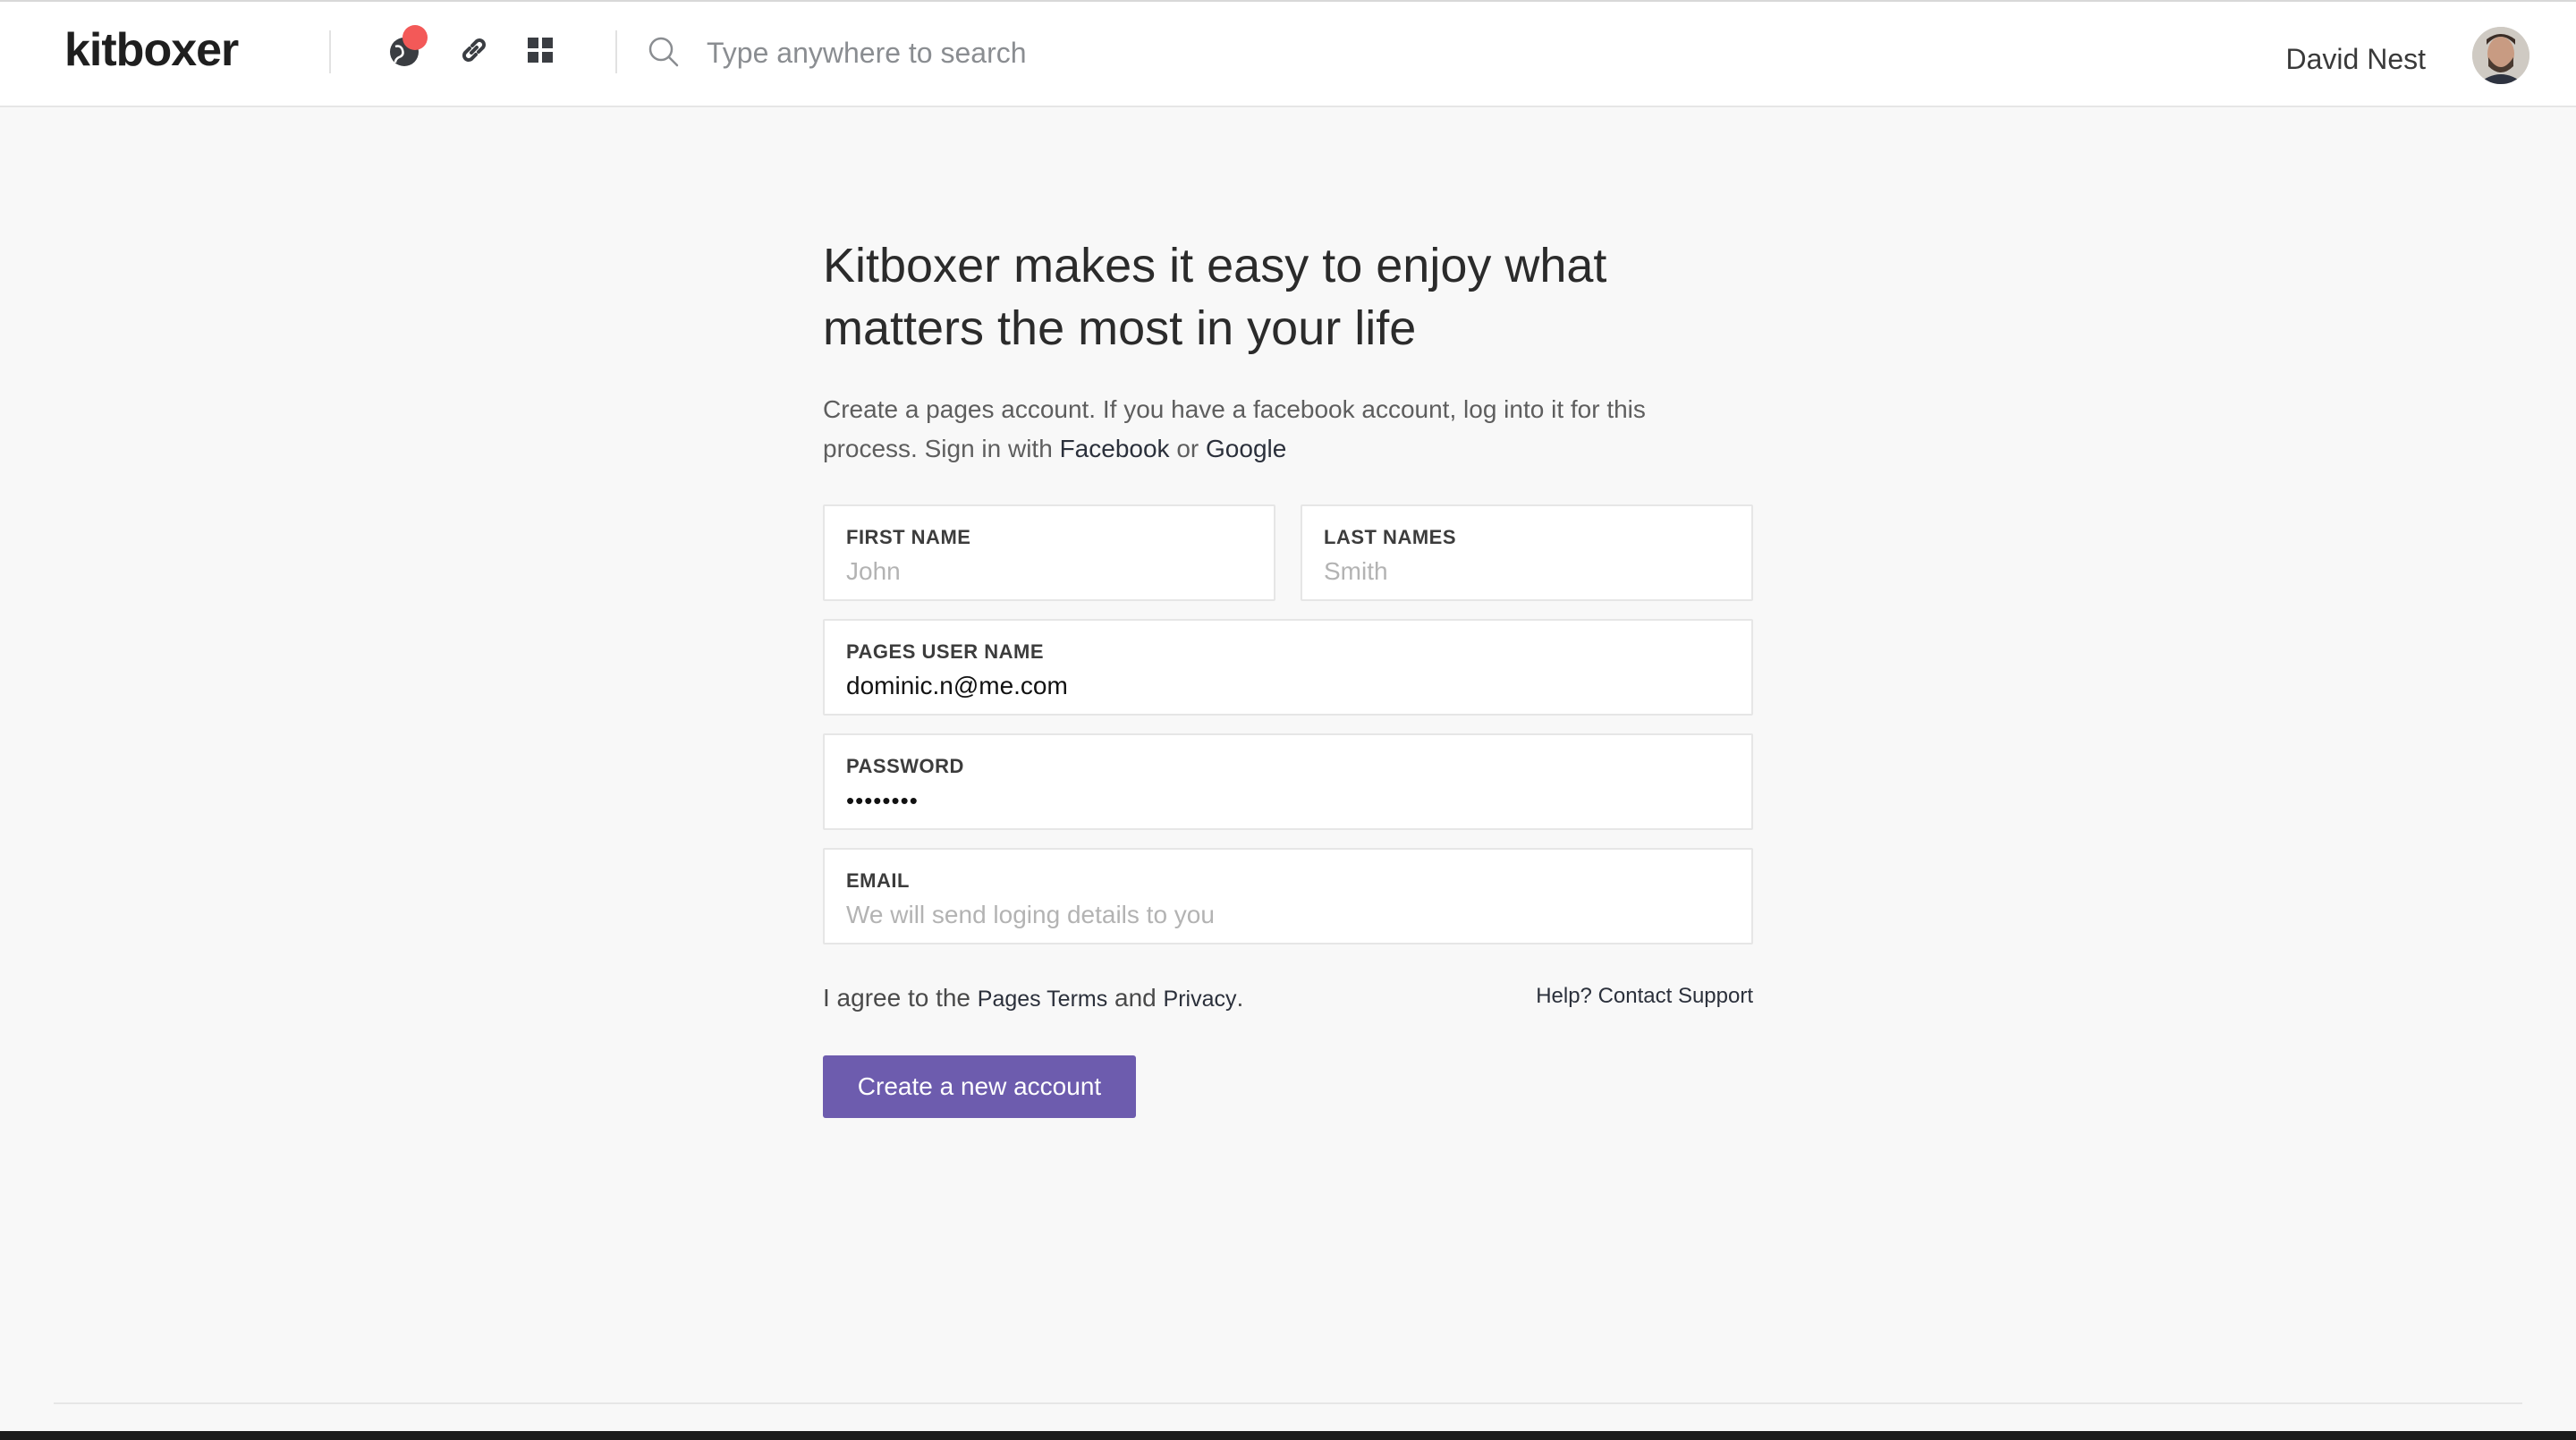 Image resolution: width=2576 pixels, height=1440 pixels. What do you see at coordinates (415, 37) in the screenshot?
I see `notification-badge` at bounding box center [415, 37].